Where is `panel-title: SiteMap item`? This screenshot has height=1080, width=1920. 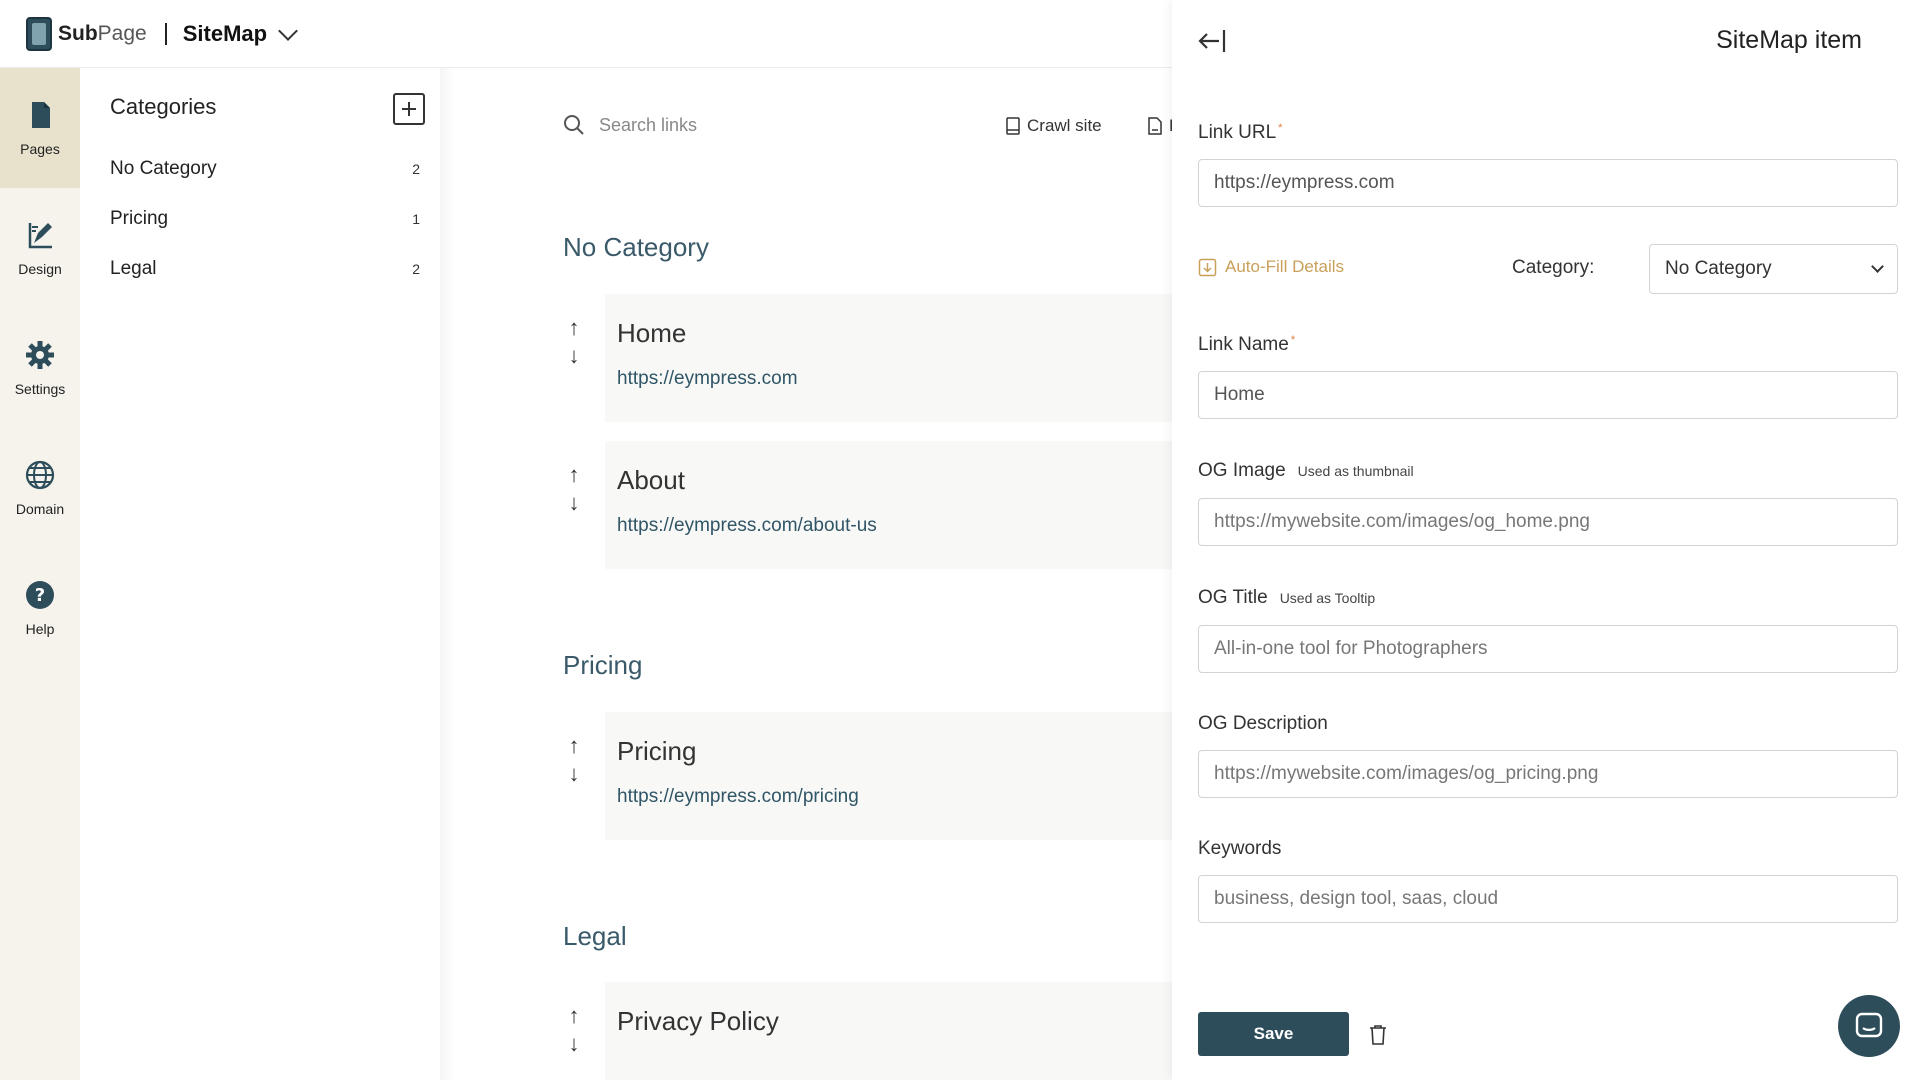 panel-title: SiteMap item is located at coordinates (1789, 40).